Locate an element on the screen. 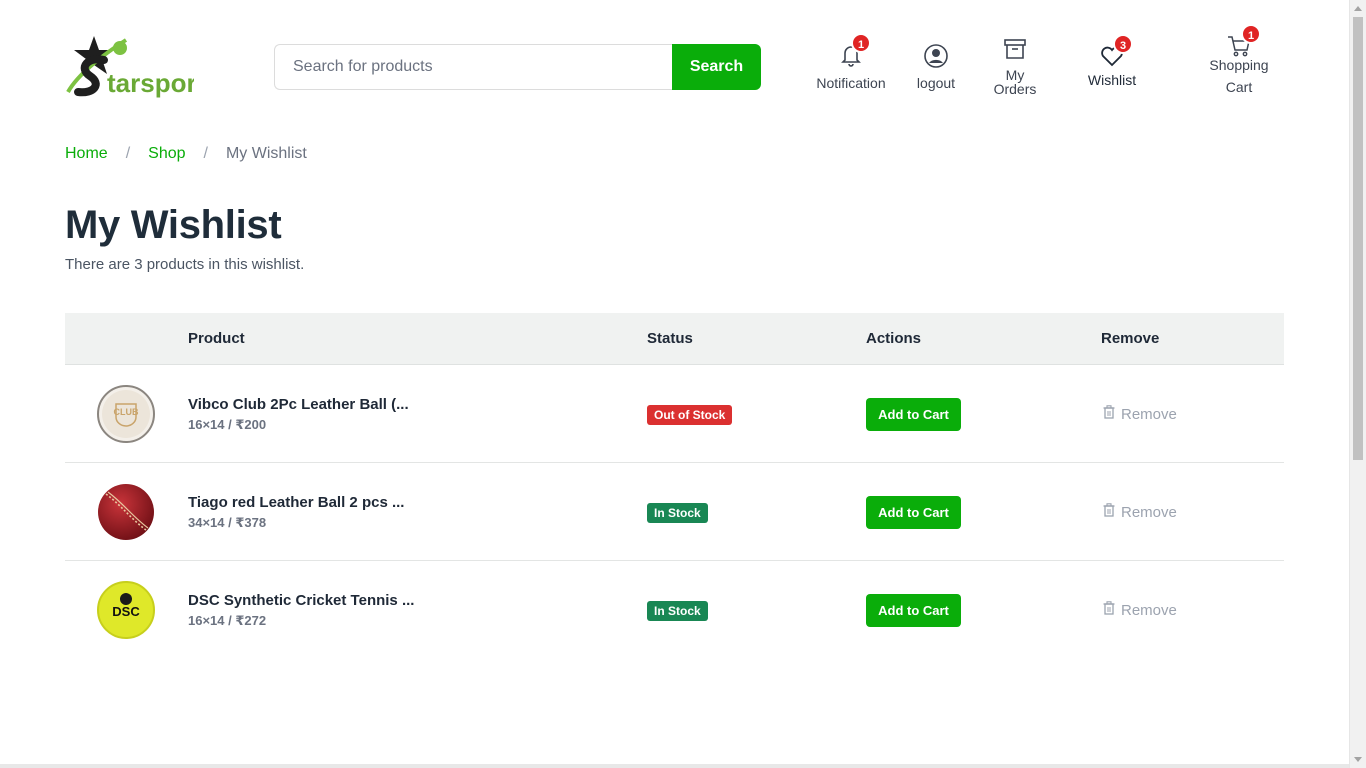 Image resolution: width=1366 pixels, height=768 pixels. ball-brand-text: CLUB is located at coordinates (126, 412).